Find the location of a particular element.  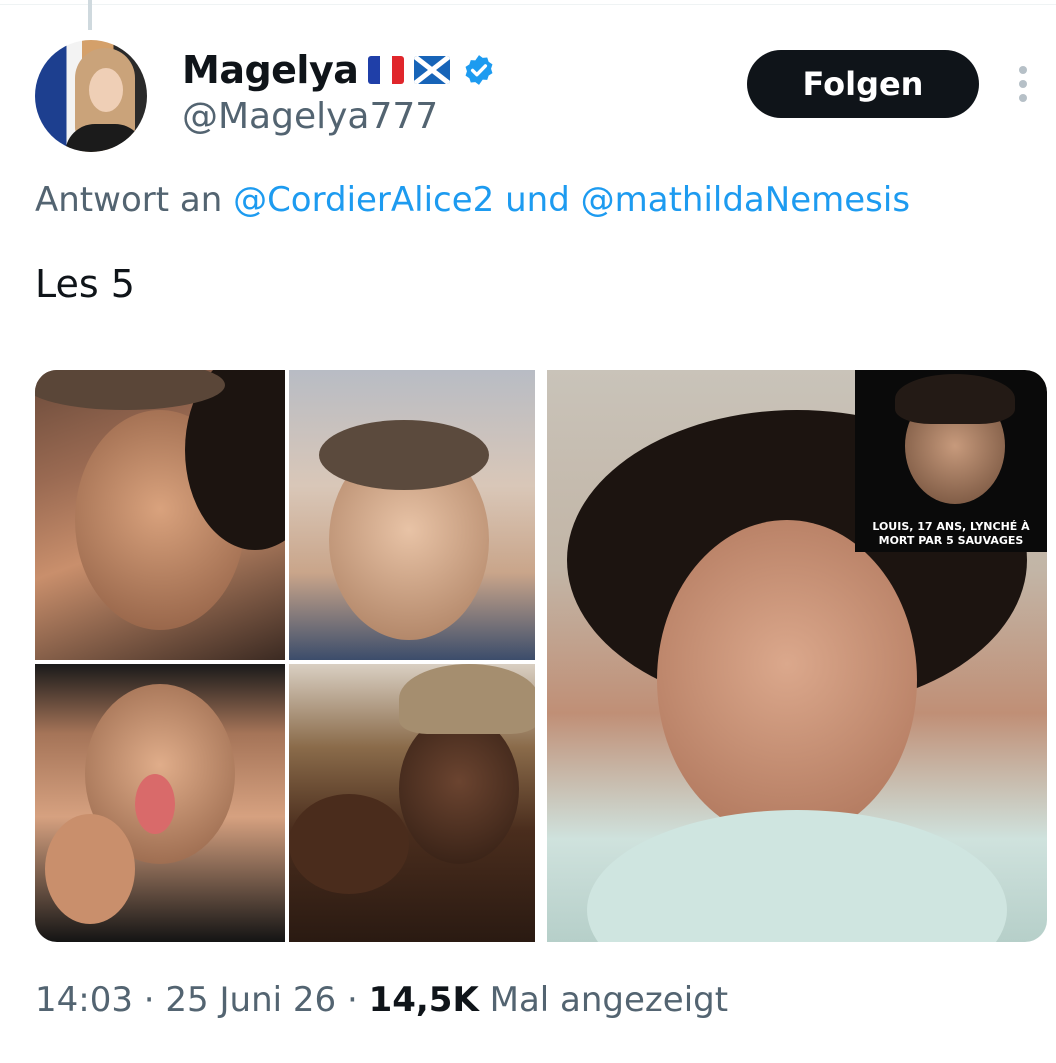

tweet-text: Les 5 is located at coordinates (85, 284).